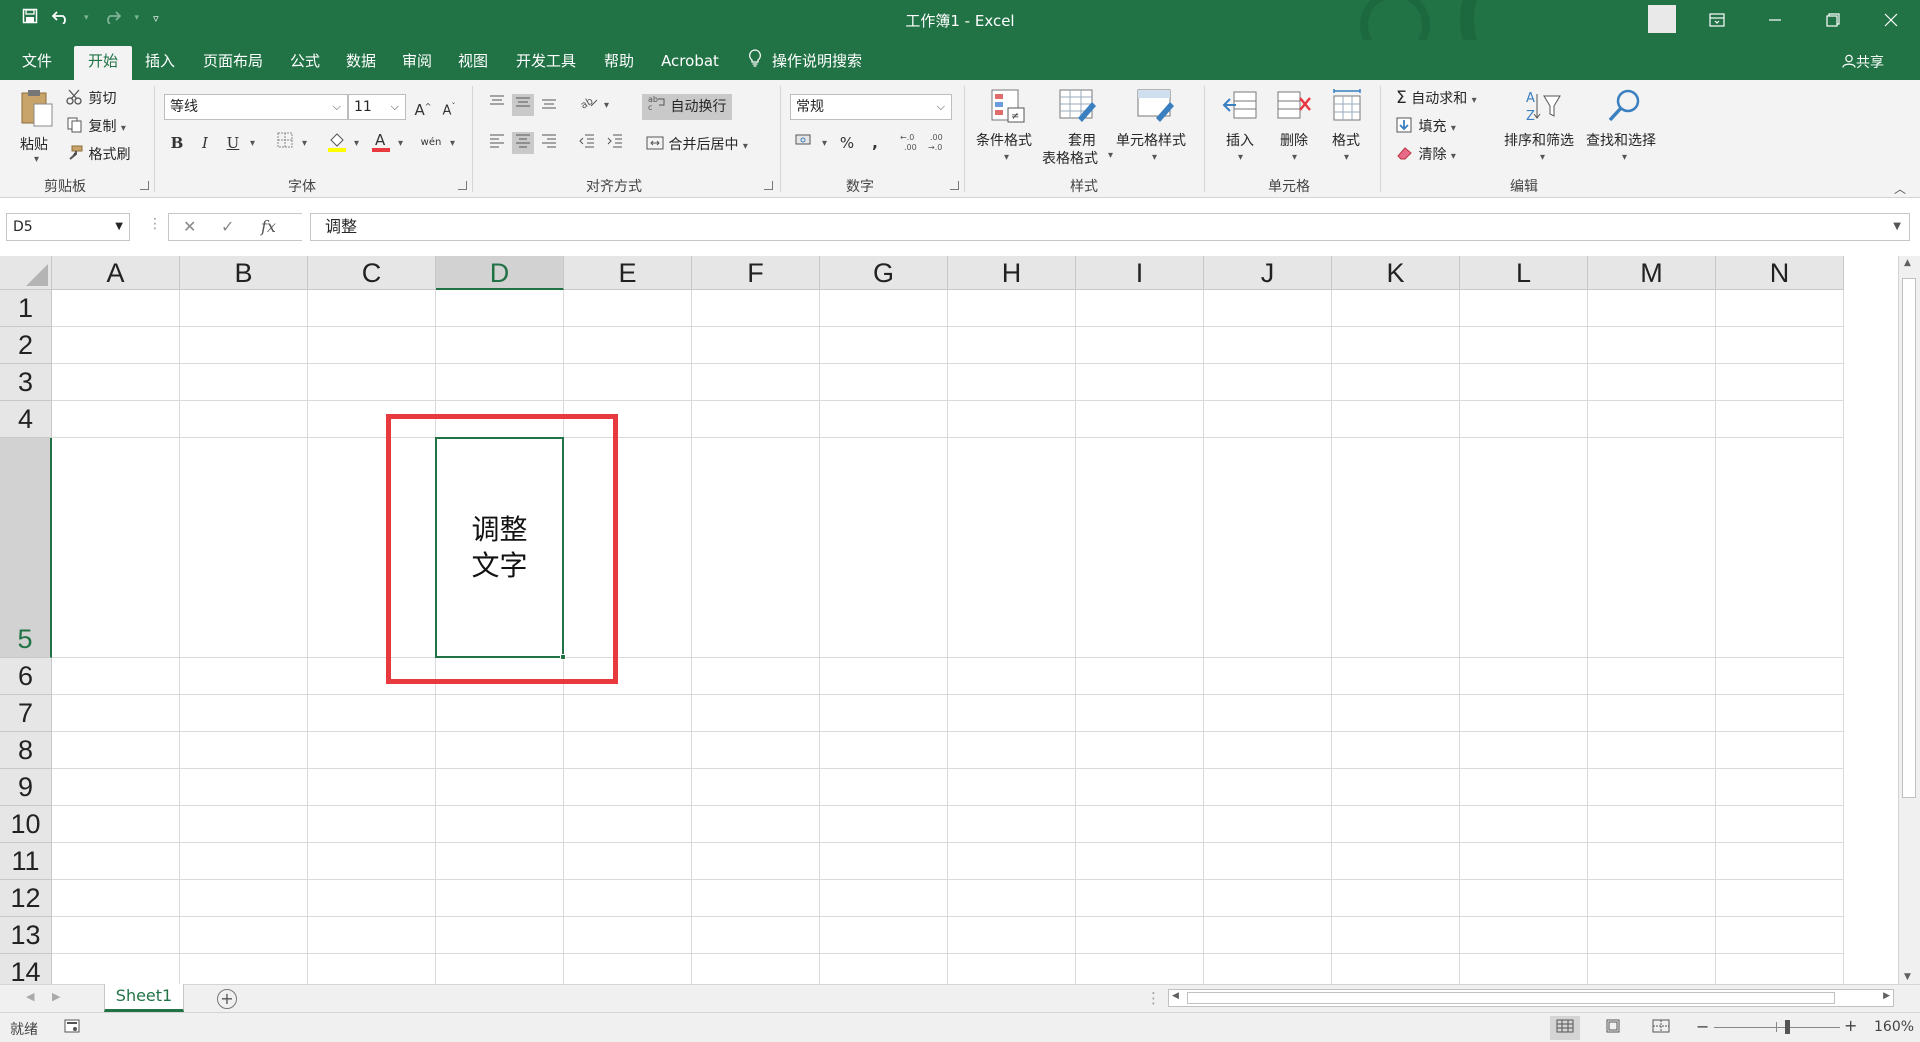 The width and height of the screenshot is (1920, 1042). I want to click on orientation-dropdown-icon: ▾, so click(606, 105).